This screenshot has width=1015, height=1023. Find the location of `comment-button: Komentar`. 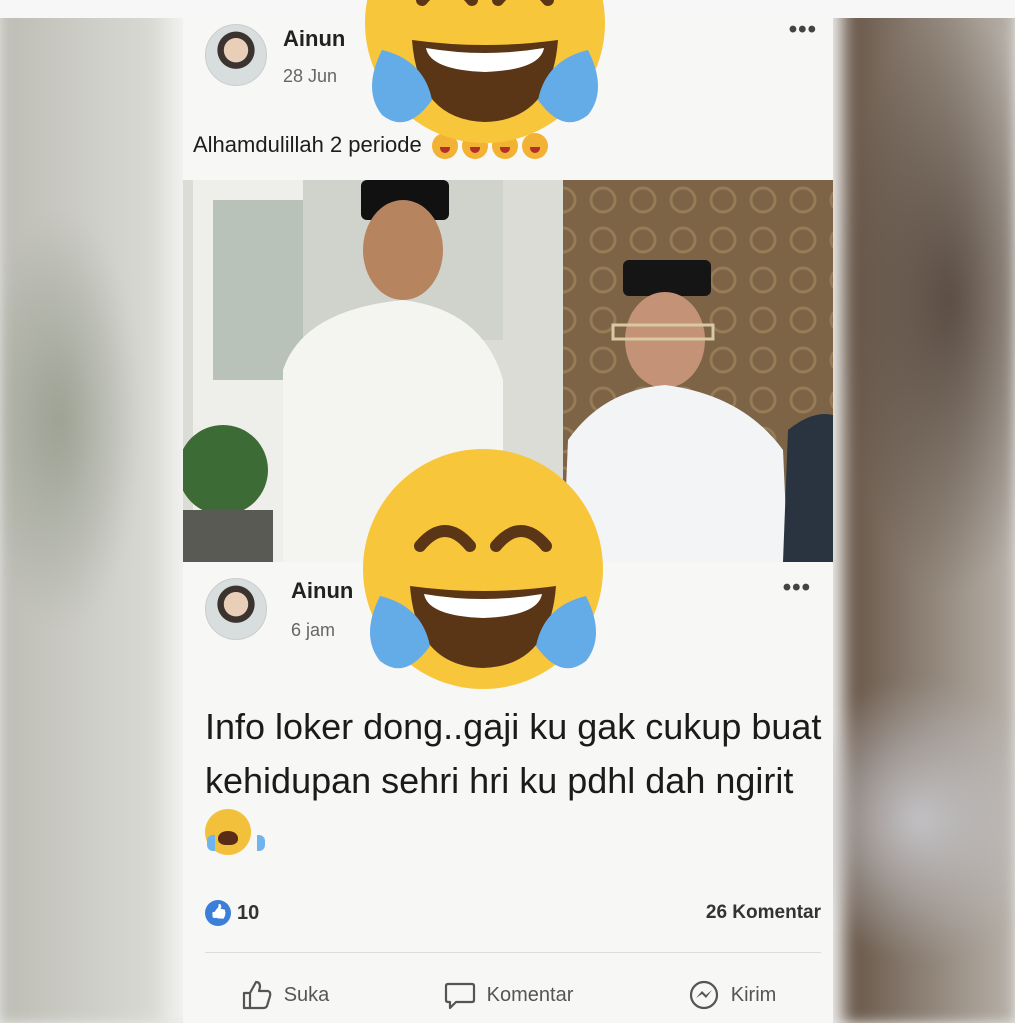

comment-button: Komentar is located at coordinates (508, 995).